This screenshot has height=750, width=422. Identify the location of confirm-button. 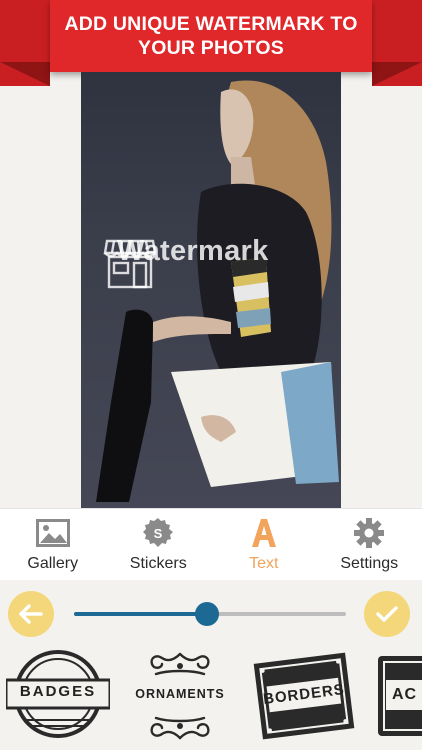
(387, 614).